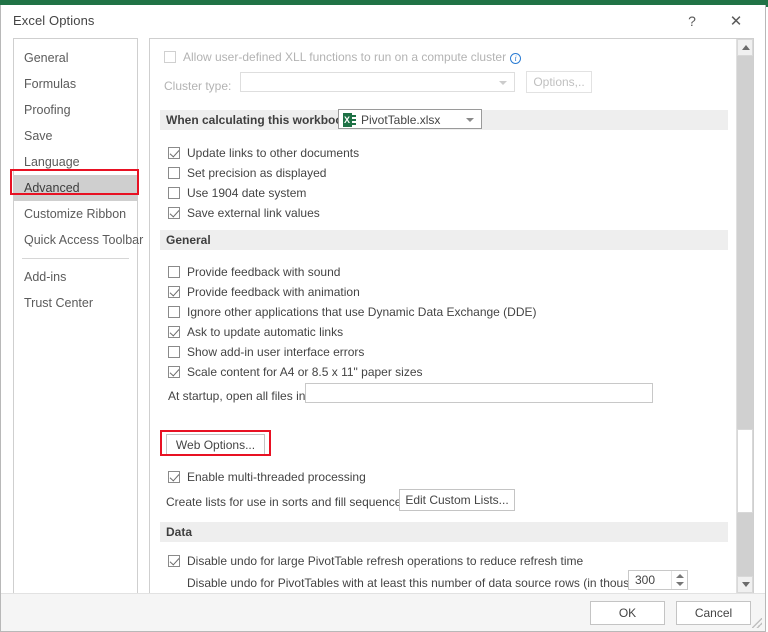  I want to click on ok-button: OK, so click(627, 613).